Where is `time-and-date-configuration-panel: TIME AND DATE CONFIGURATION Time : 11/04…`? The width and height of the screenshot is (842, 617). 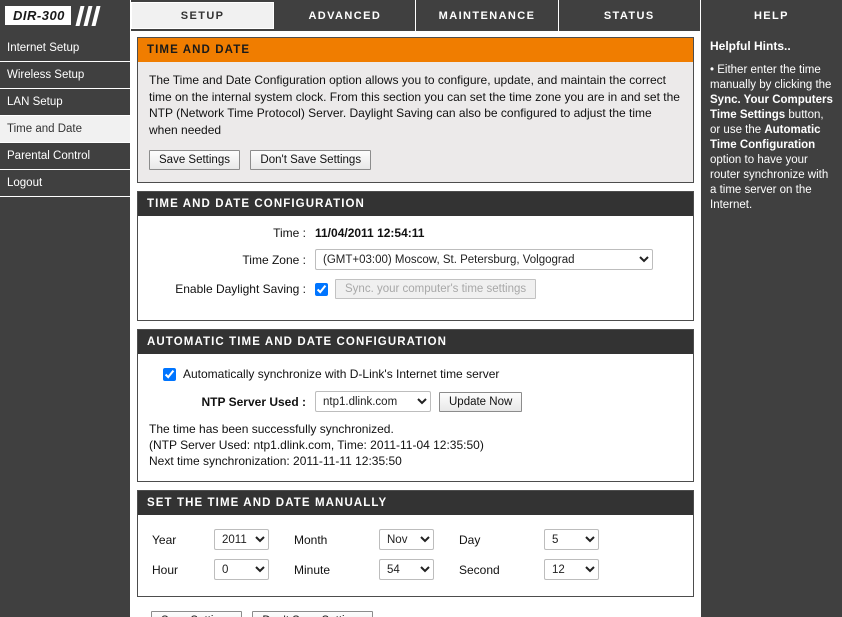
time-and-date-configuration-panel: TIME AND DATE CONFIGURATION Time : 11/04… is located at coordinates (415, 256).